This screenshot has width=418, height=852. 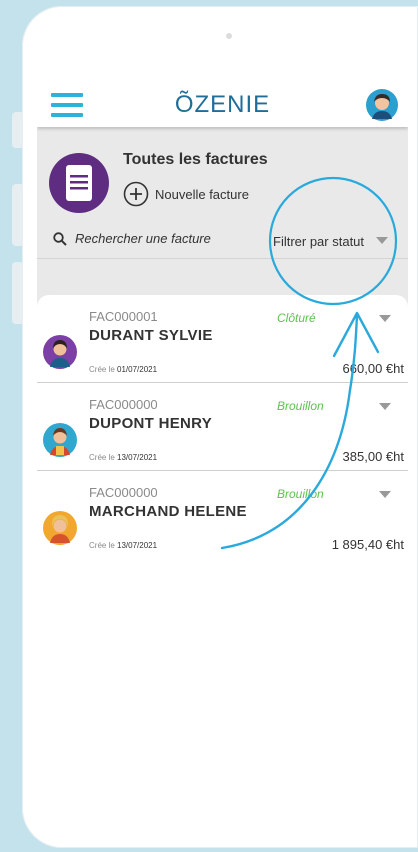 I want to click on status-filter-label: Filtrer par statut, so click(x=319, y=241).